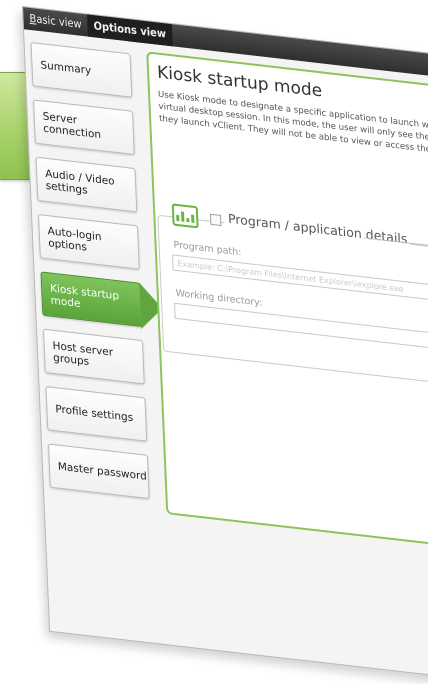 The width and height of the screenshot is (428, 684). What do you see at coordinates (66, 68) in the screenshot?
I see `sidebar-item-label: Summary` at bounding box center [66, 68].